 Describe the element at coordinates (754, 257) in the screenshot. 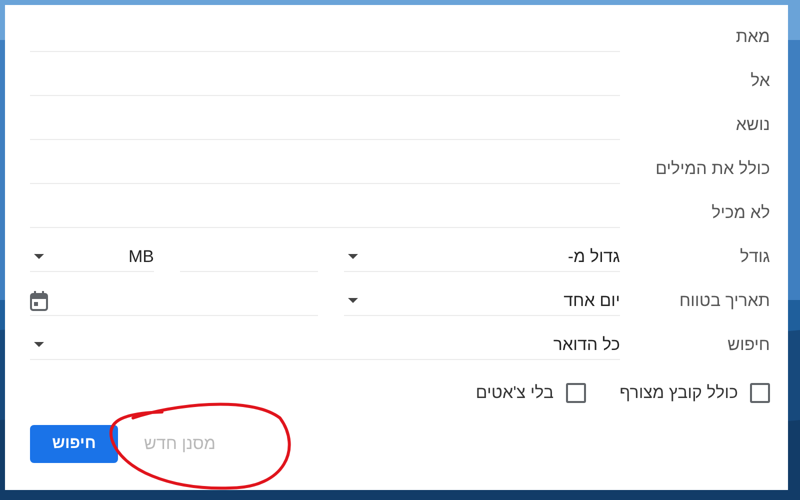

I see `field-label: גודל` at that location.